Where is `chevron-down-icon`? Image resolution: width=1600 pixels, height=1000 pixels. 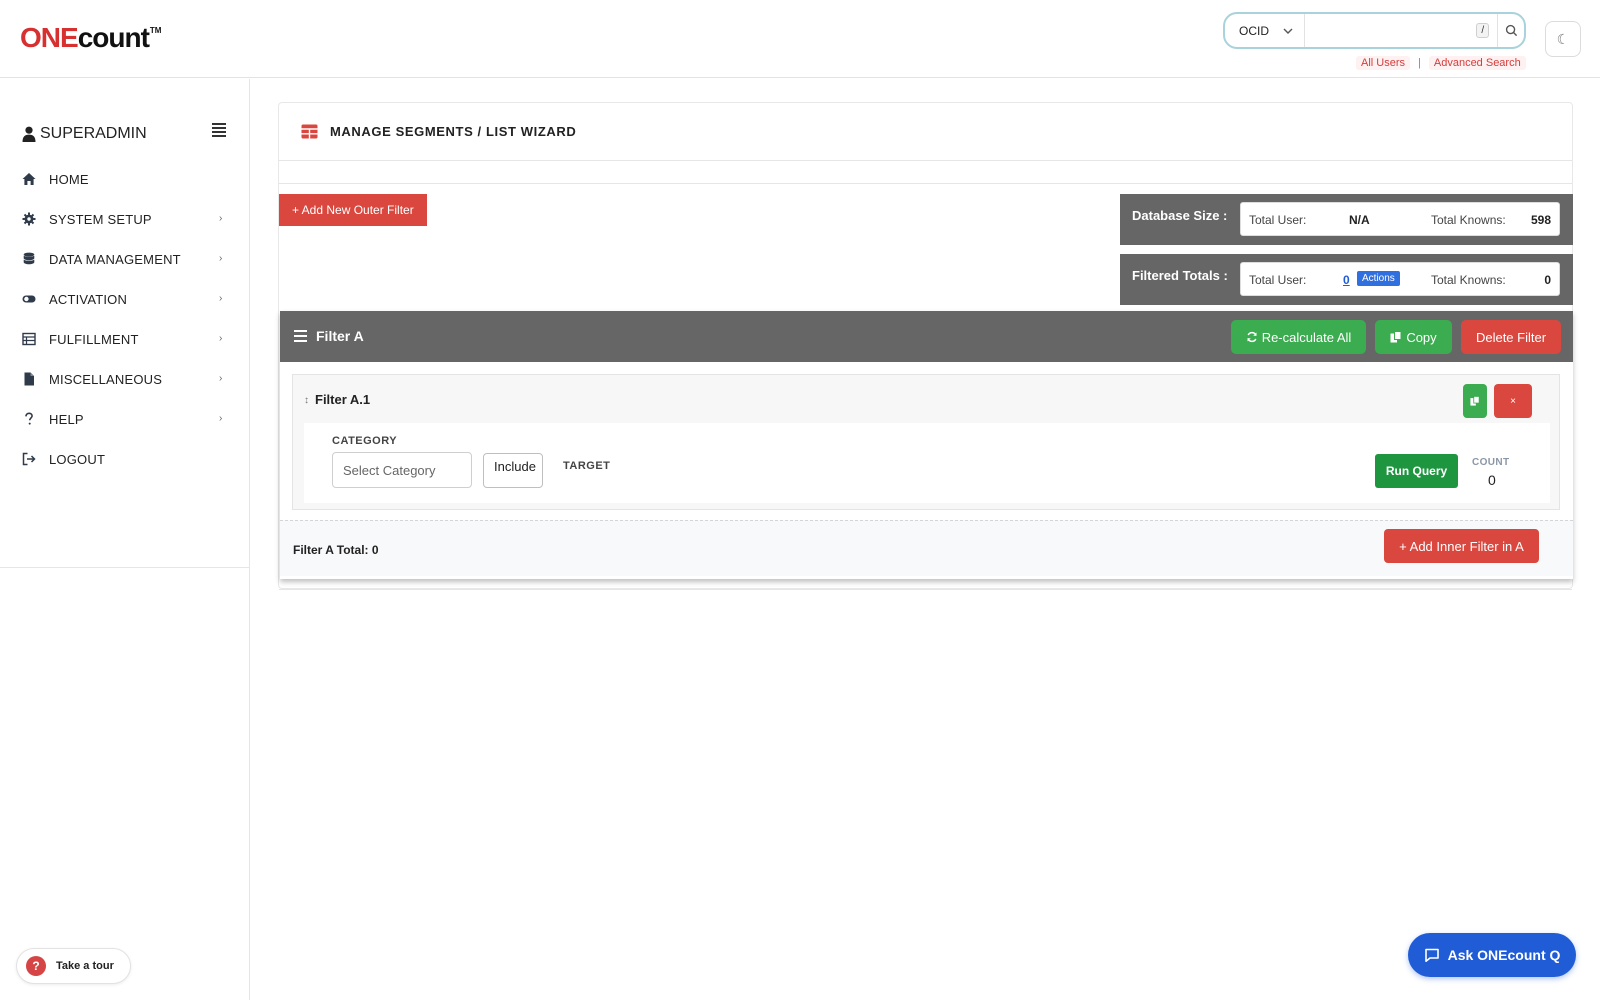 chevron-down-icon is located at coordinates (1288, 31).